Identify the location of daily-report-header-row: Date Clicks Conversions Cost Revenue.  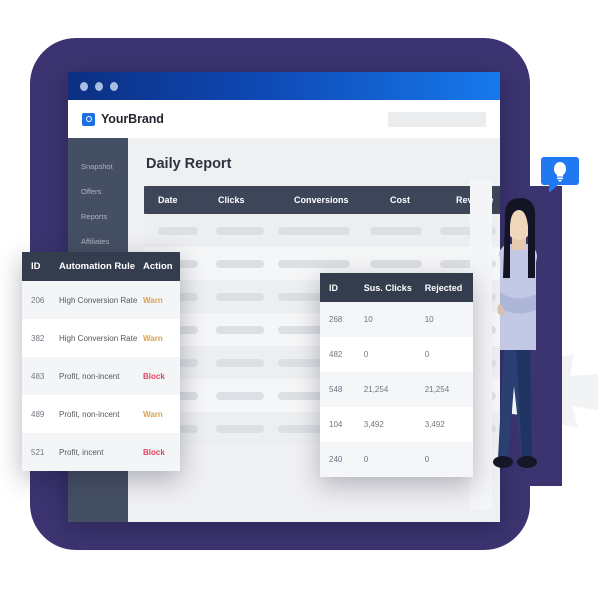
(322, 200).